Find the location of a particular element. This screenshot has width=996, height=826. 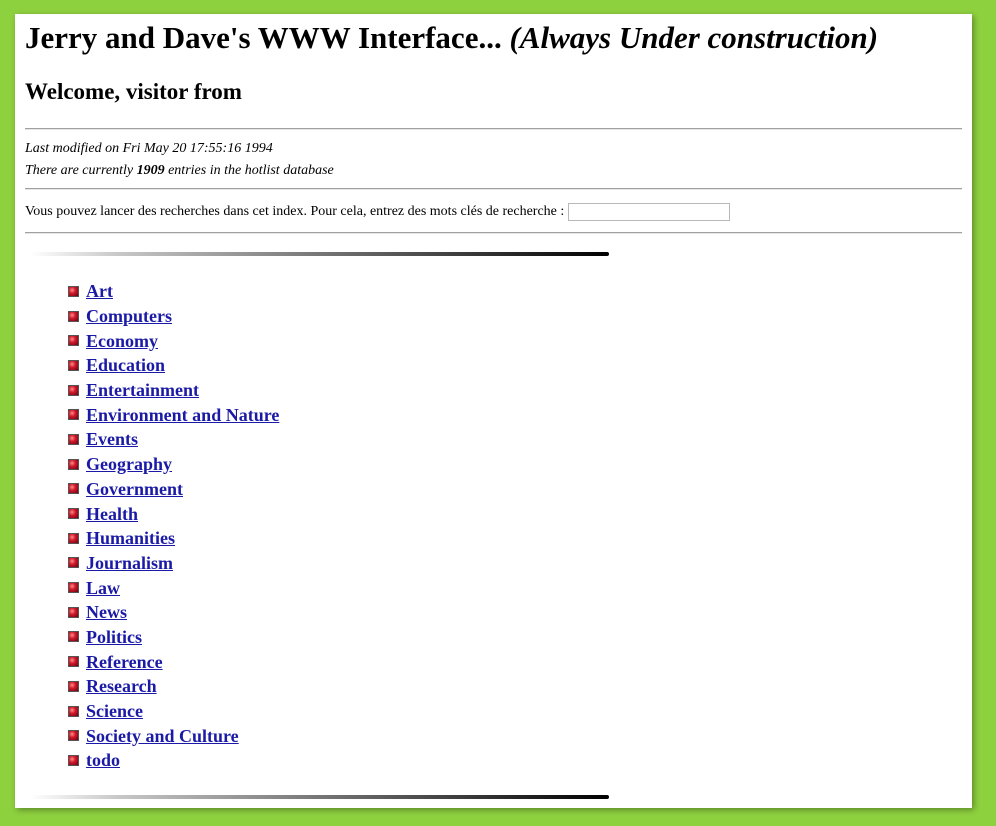

category-item: Environment and Nature is located at coordinates (515, 414).